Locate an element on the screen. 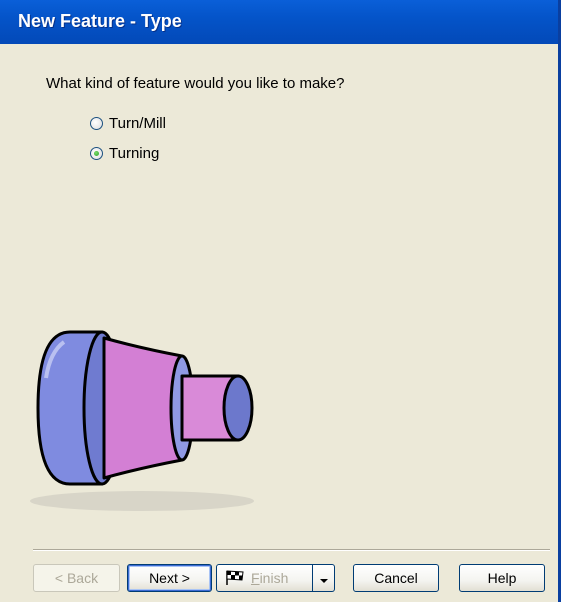 The image size is (561, 602). radio-button-selected is located at coordinates (96, 153).